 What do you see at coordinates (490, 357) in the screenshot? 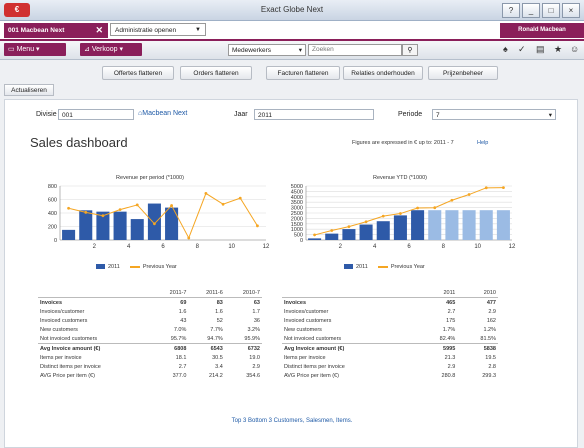
I see `table-cell: 19.5` at bounding box center [490, 357].